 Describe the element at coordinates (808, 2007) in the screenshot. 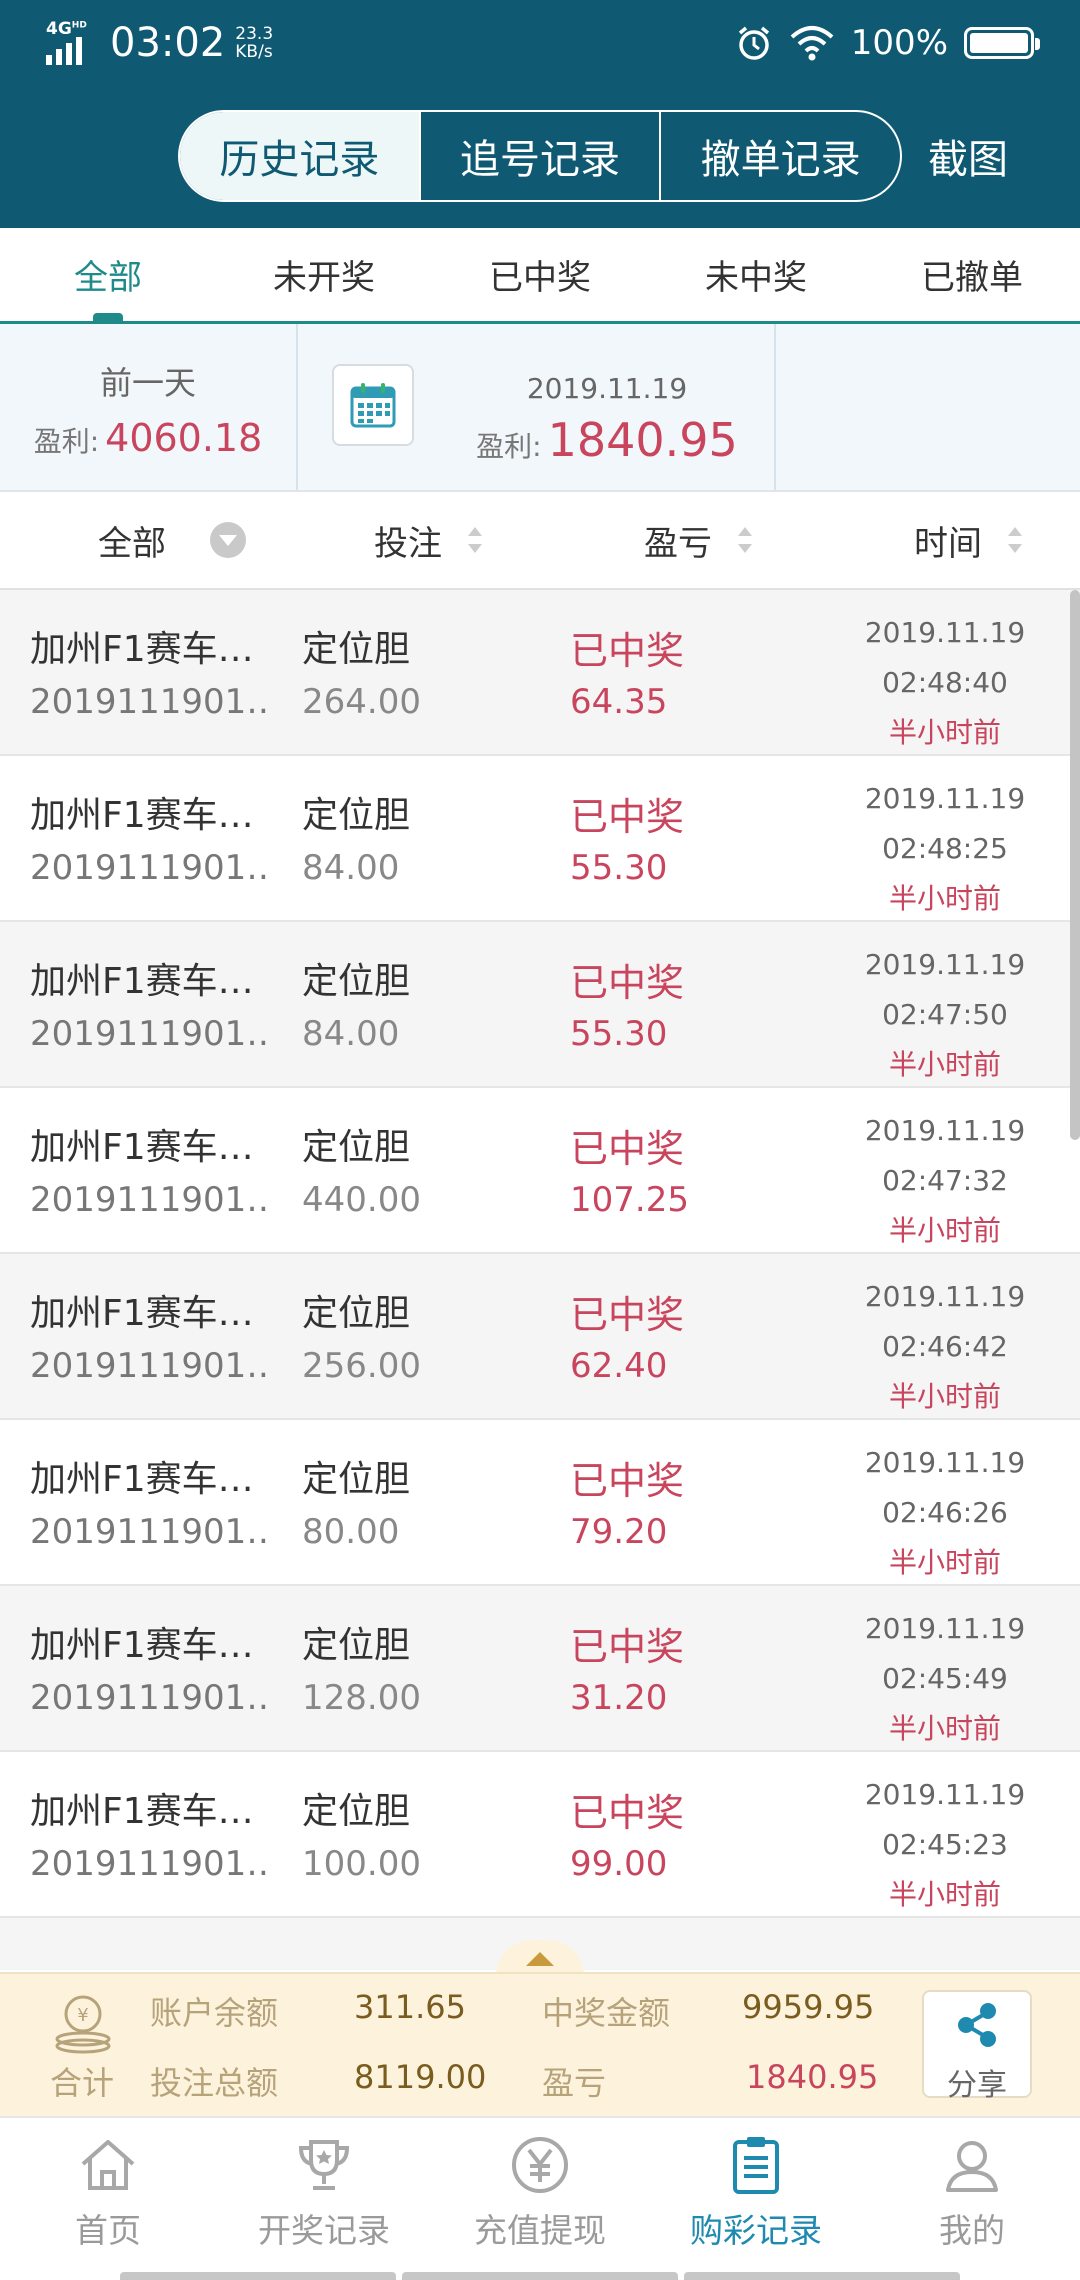

I see `win-amount-value: 9959.95` at that location.